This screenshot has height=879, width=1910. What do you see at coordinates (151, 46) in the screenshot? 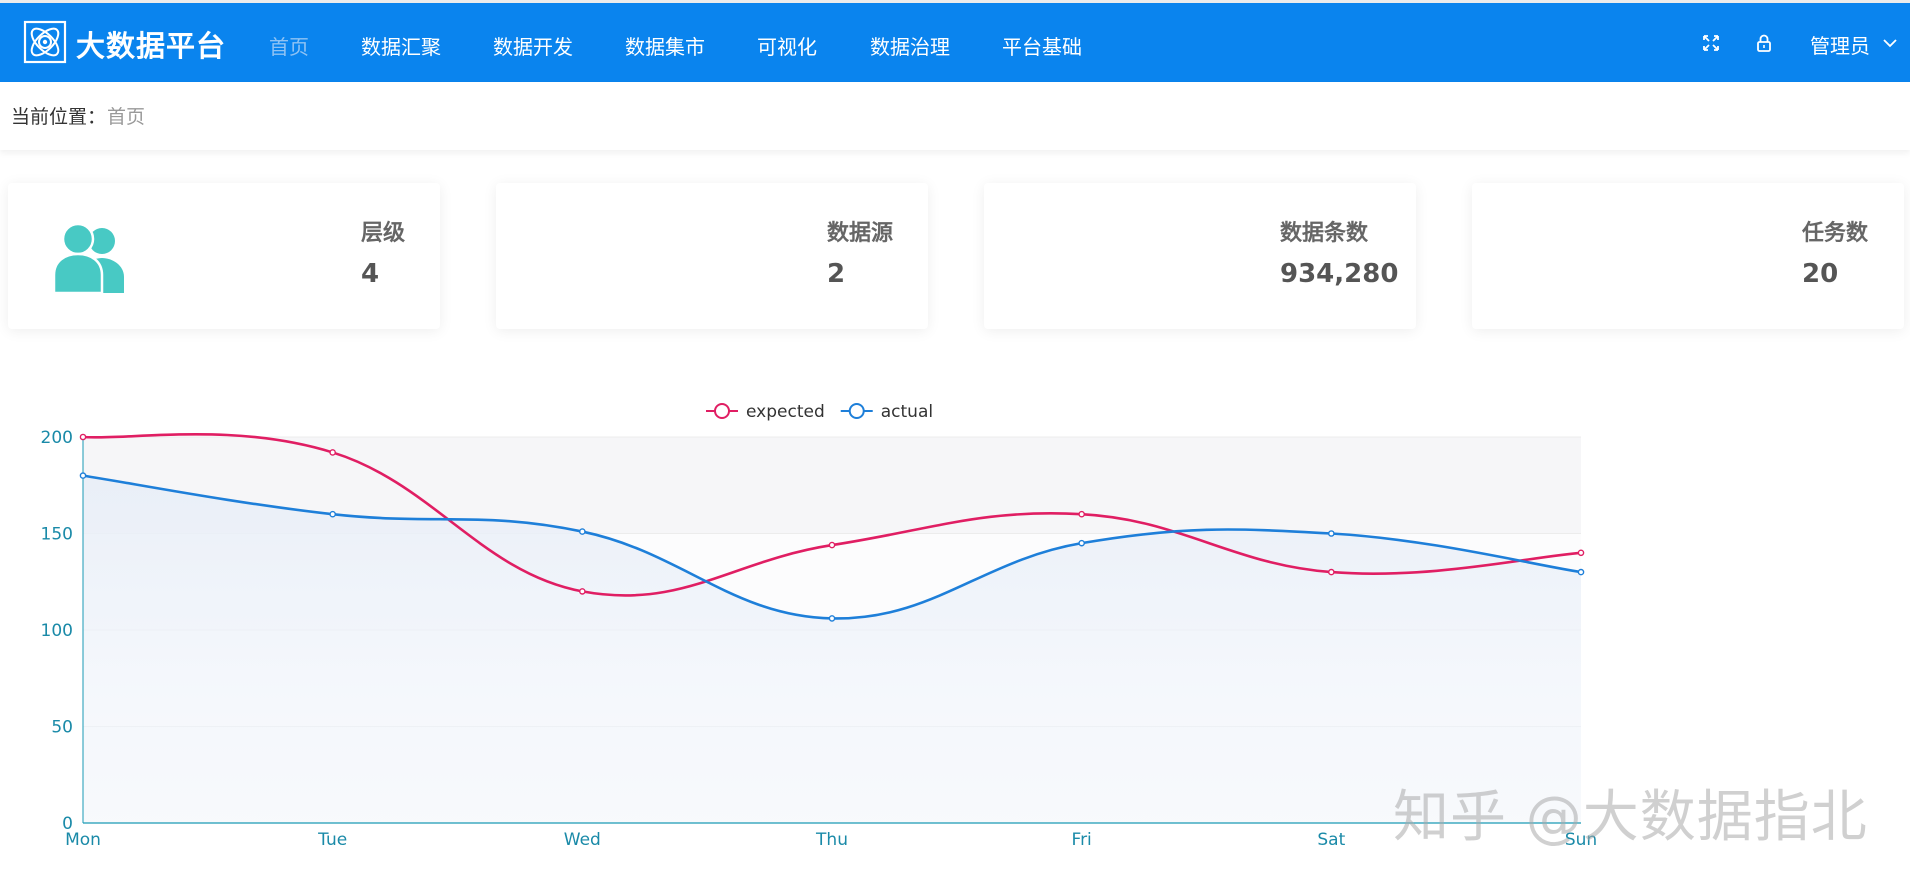
I see `brand-title: 大数据平台` at bounding box center [151, 46].